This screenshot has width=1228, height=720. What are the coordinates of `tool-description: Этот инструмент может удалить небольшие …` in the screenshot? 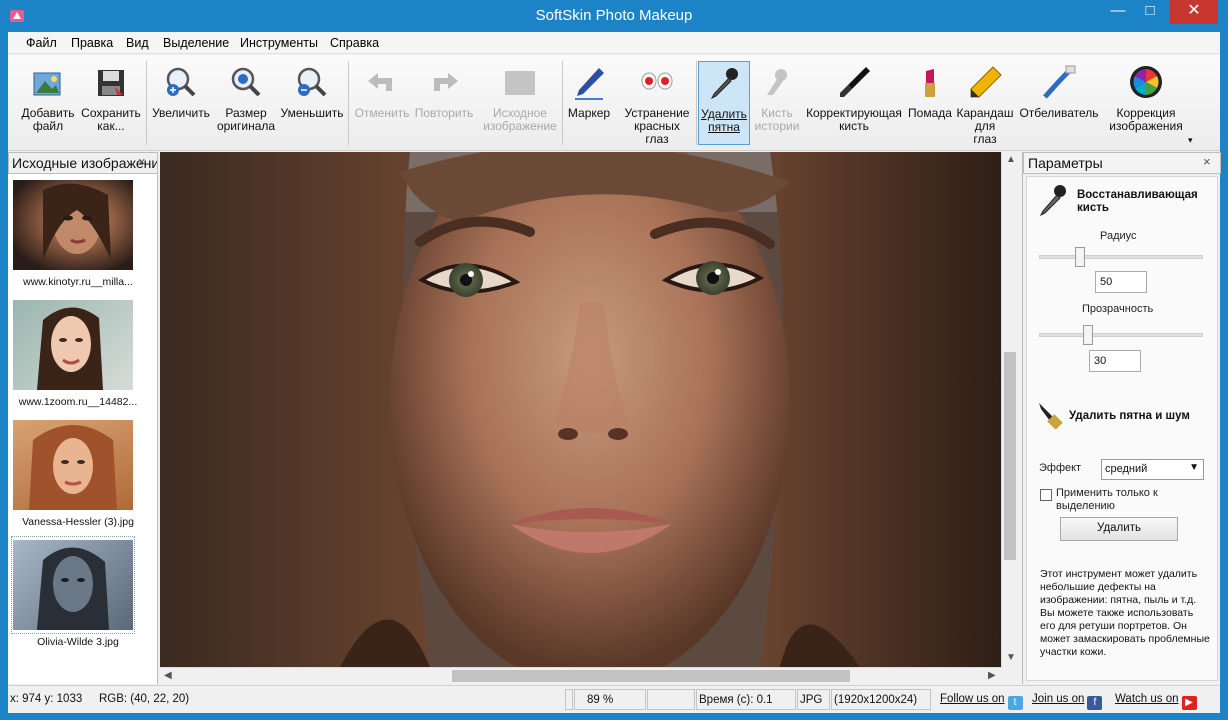 It's located at (1125, 613).